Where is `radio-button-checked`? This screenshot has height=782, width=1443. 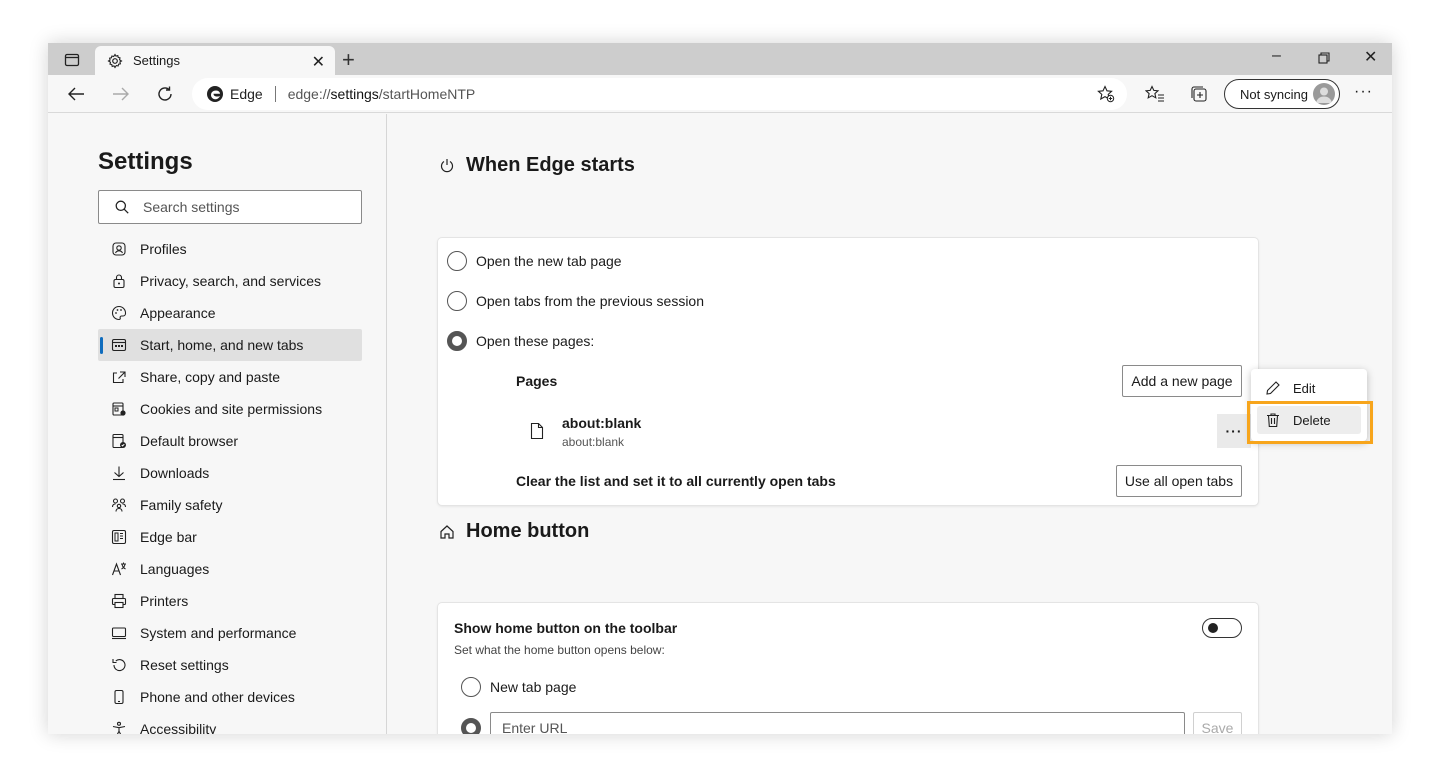
radio-button-checked is located at coordinates (457, 341).